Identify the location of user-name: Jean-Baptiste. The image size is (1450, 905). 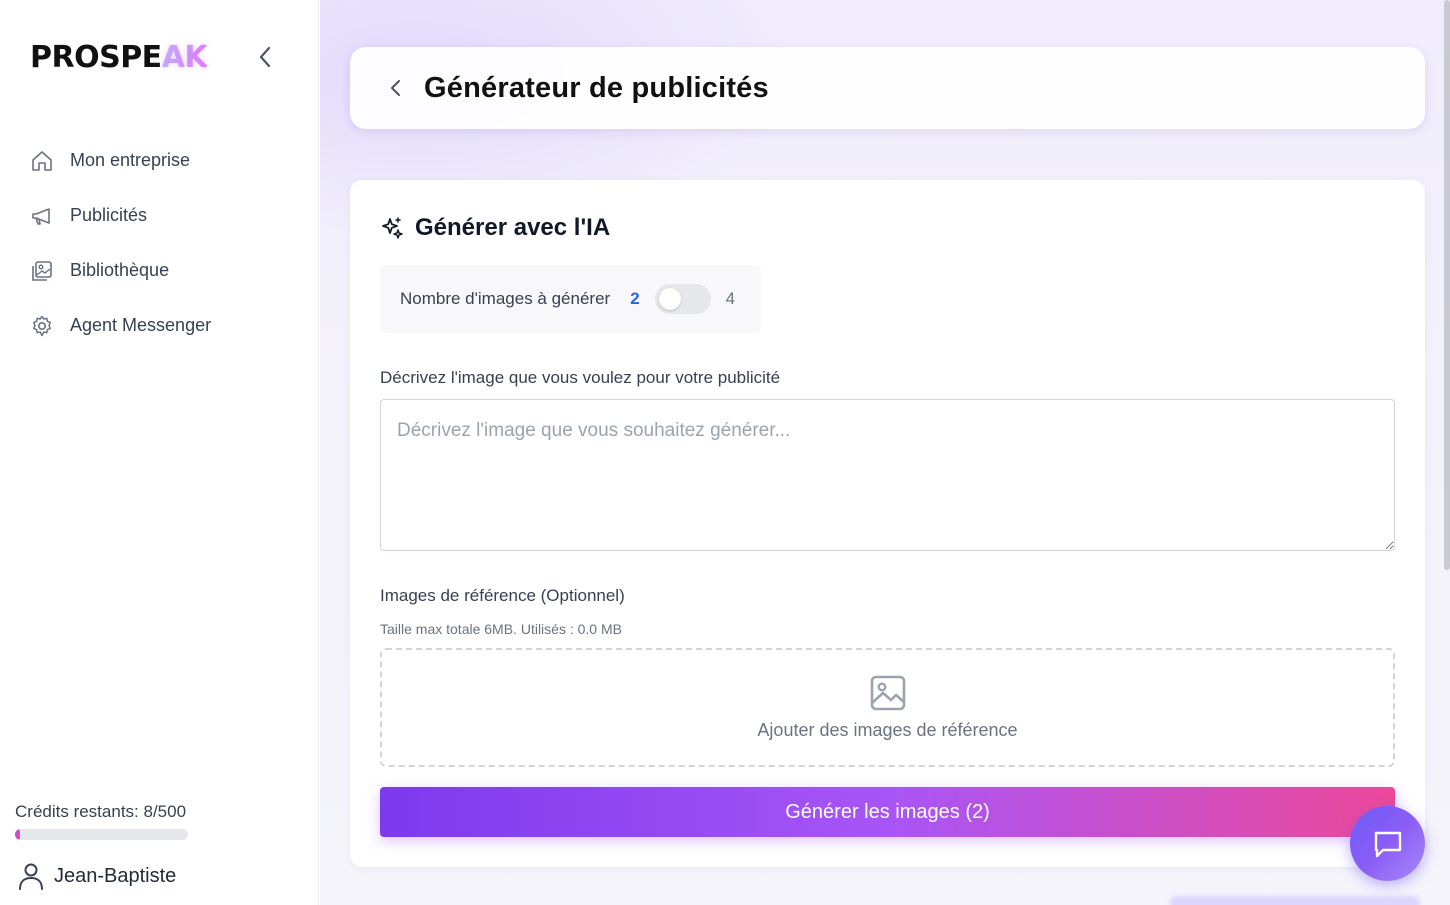
(115, 875).